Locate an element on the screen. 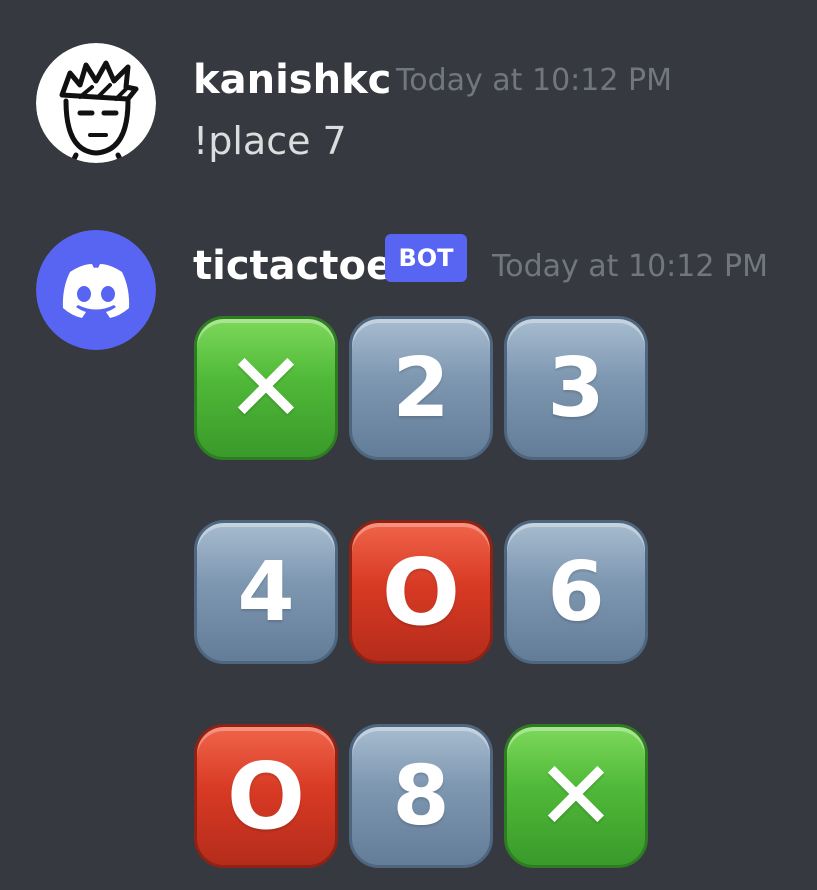  bot-avatar is located at coordinates (96, 290).